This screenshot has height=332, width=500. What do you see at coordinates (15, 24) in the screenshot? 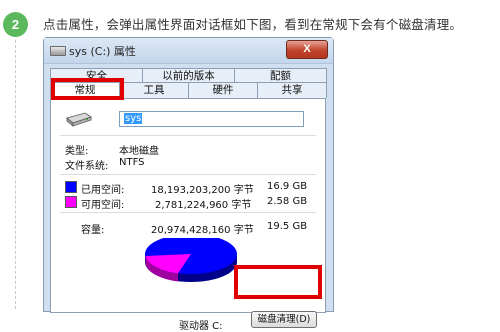
I see `step-number-badge: 2` at bounding box center [15, 24].